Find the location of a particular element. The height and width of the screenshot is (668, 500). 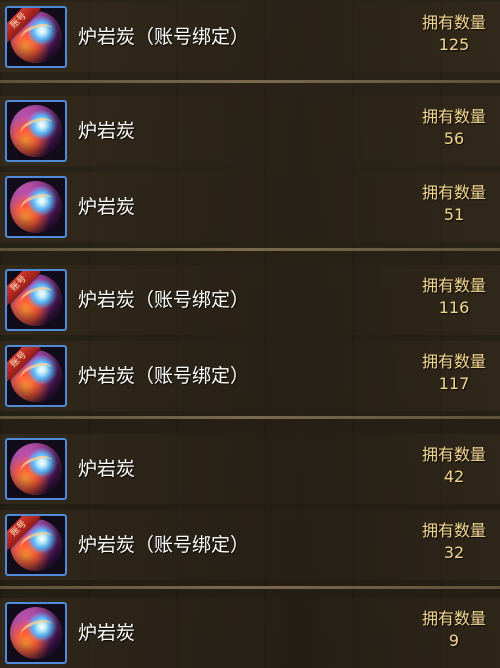

owned-count-value: 117 is located at coordinates (454, 383).